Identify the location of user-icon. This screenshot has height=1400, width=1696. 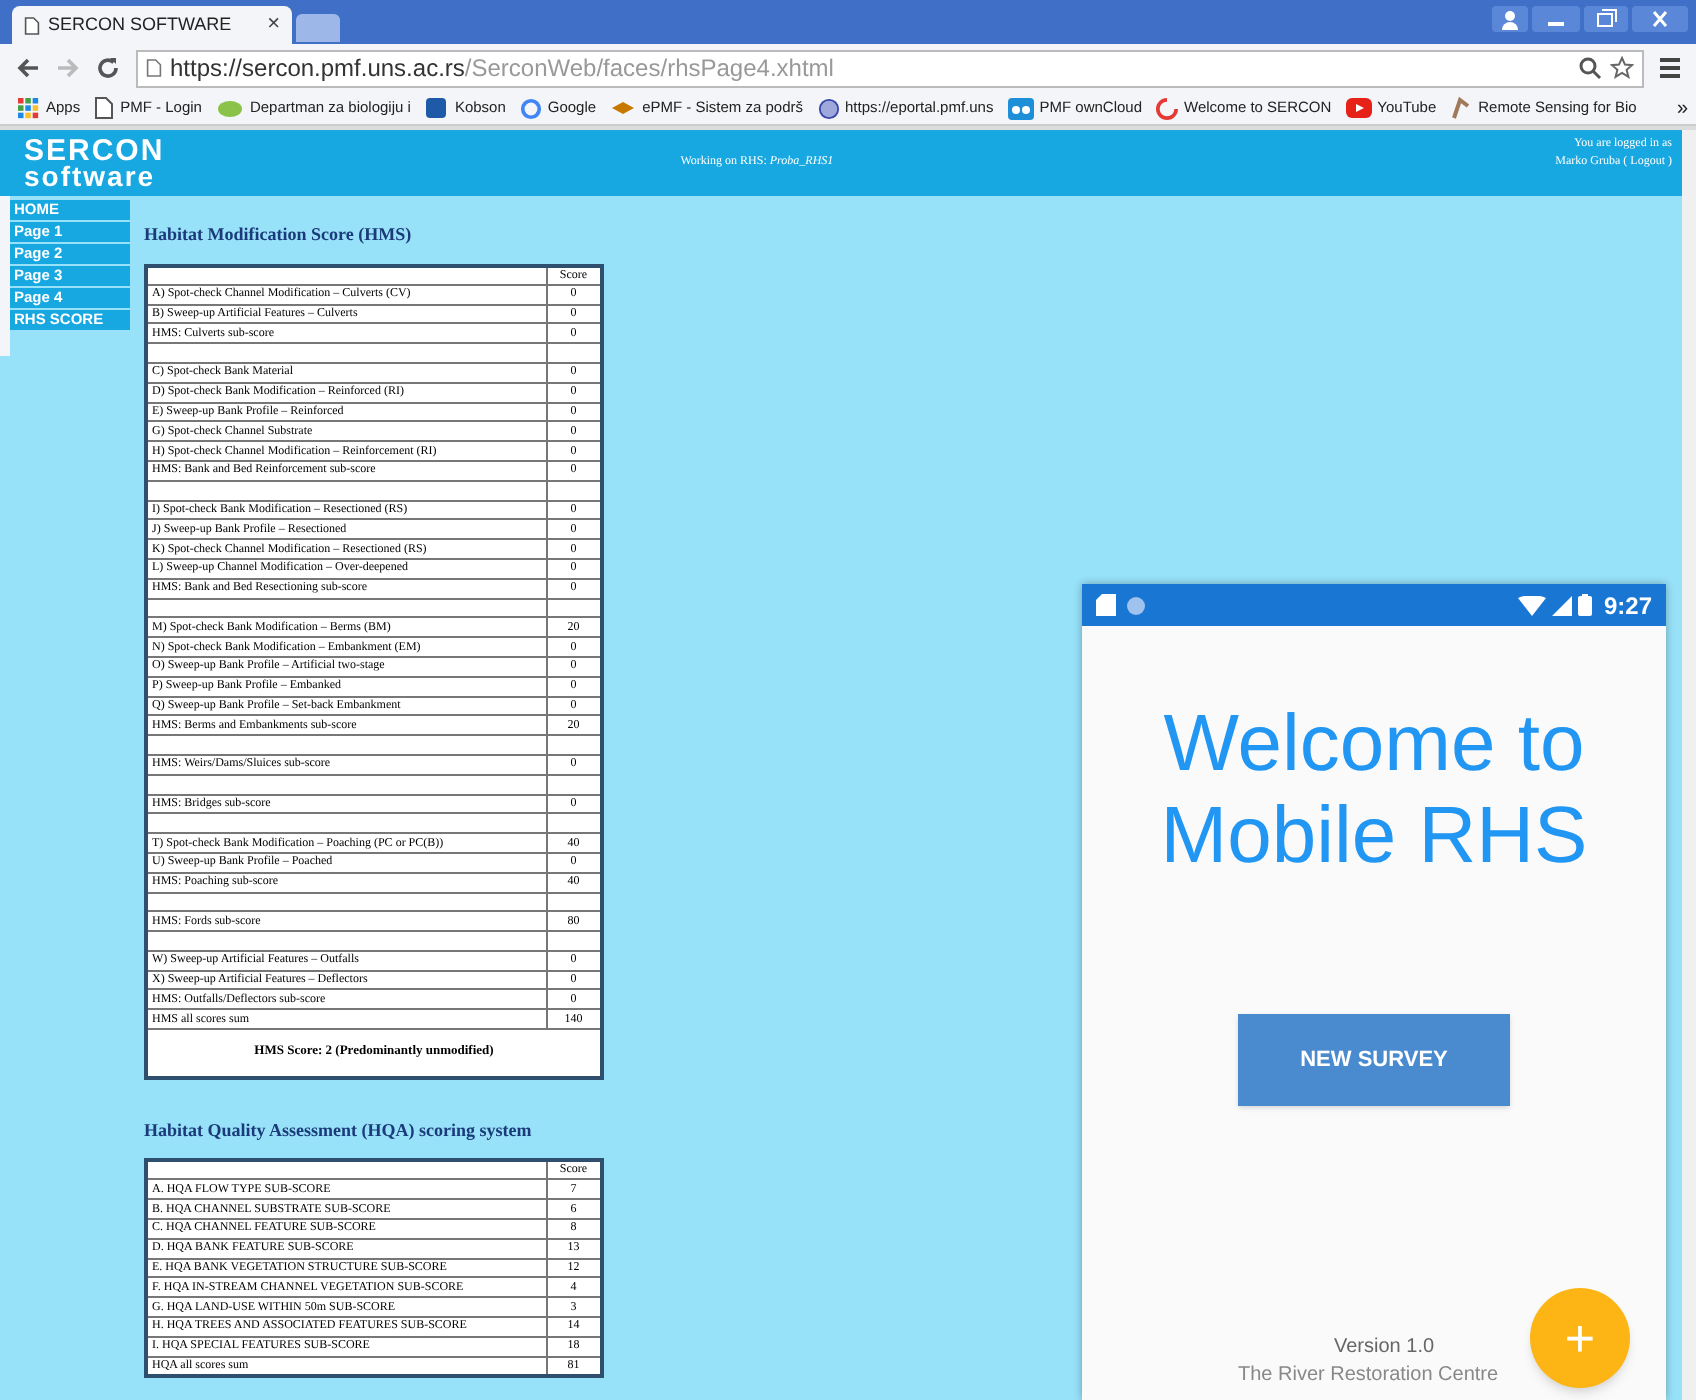
(1510, 19).